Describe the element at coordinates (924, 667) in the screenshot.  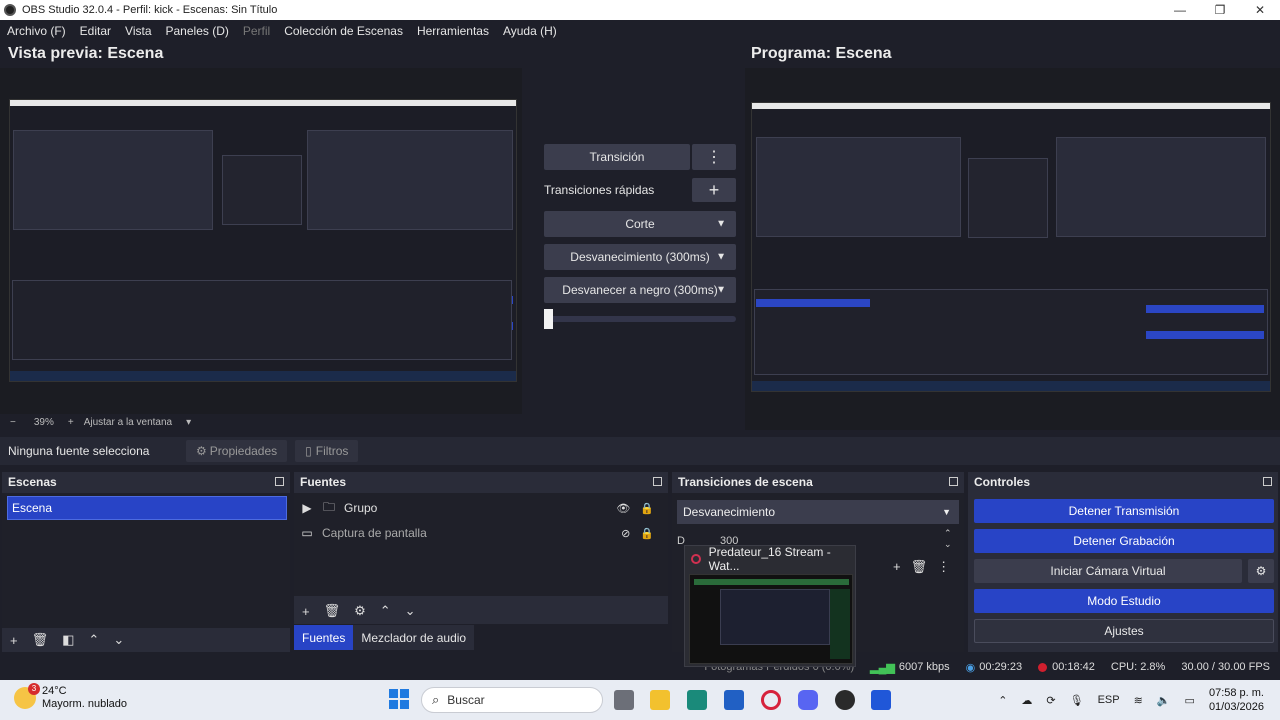
I see `bitrate-value: 6007 kbps` at that location.